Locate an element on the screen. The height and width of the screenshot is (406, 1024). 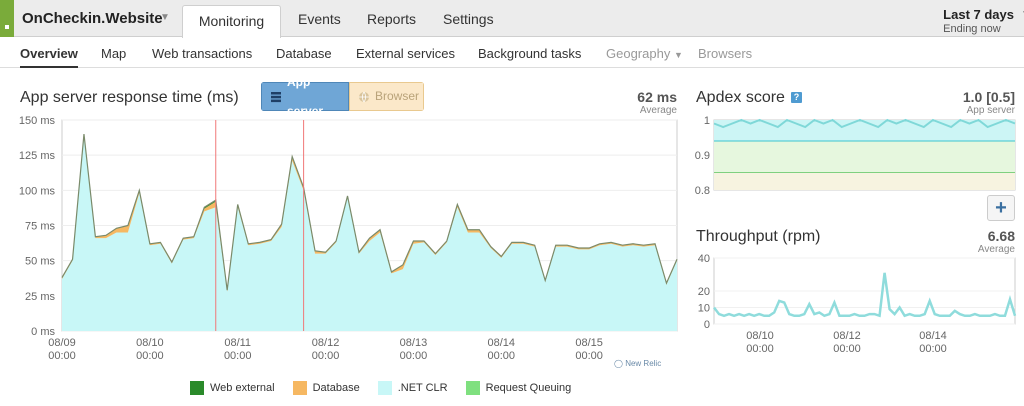
app-server-toggle-button: App server is located at coordinates (305, 96).